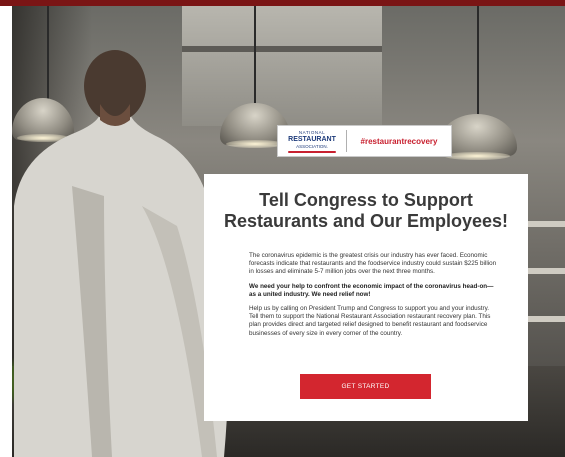 The width and height of the screenshot is (565, 457). What do you see at coordinates (366, 221) in the screenshot?
I see `title-line-2: Restaurants and Our Employees!` at bounding box center [366, 221].